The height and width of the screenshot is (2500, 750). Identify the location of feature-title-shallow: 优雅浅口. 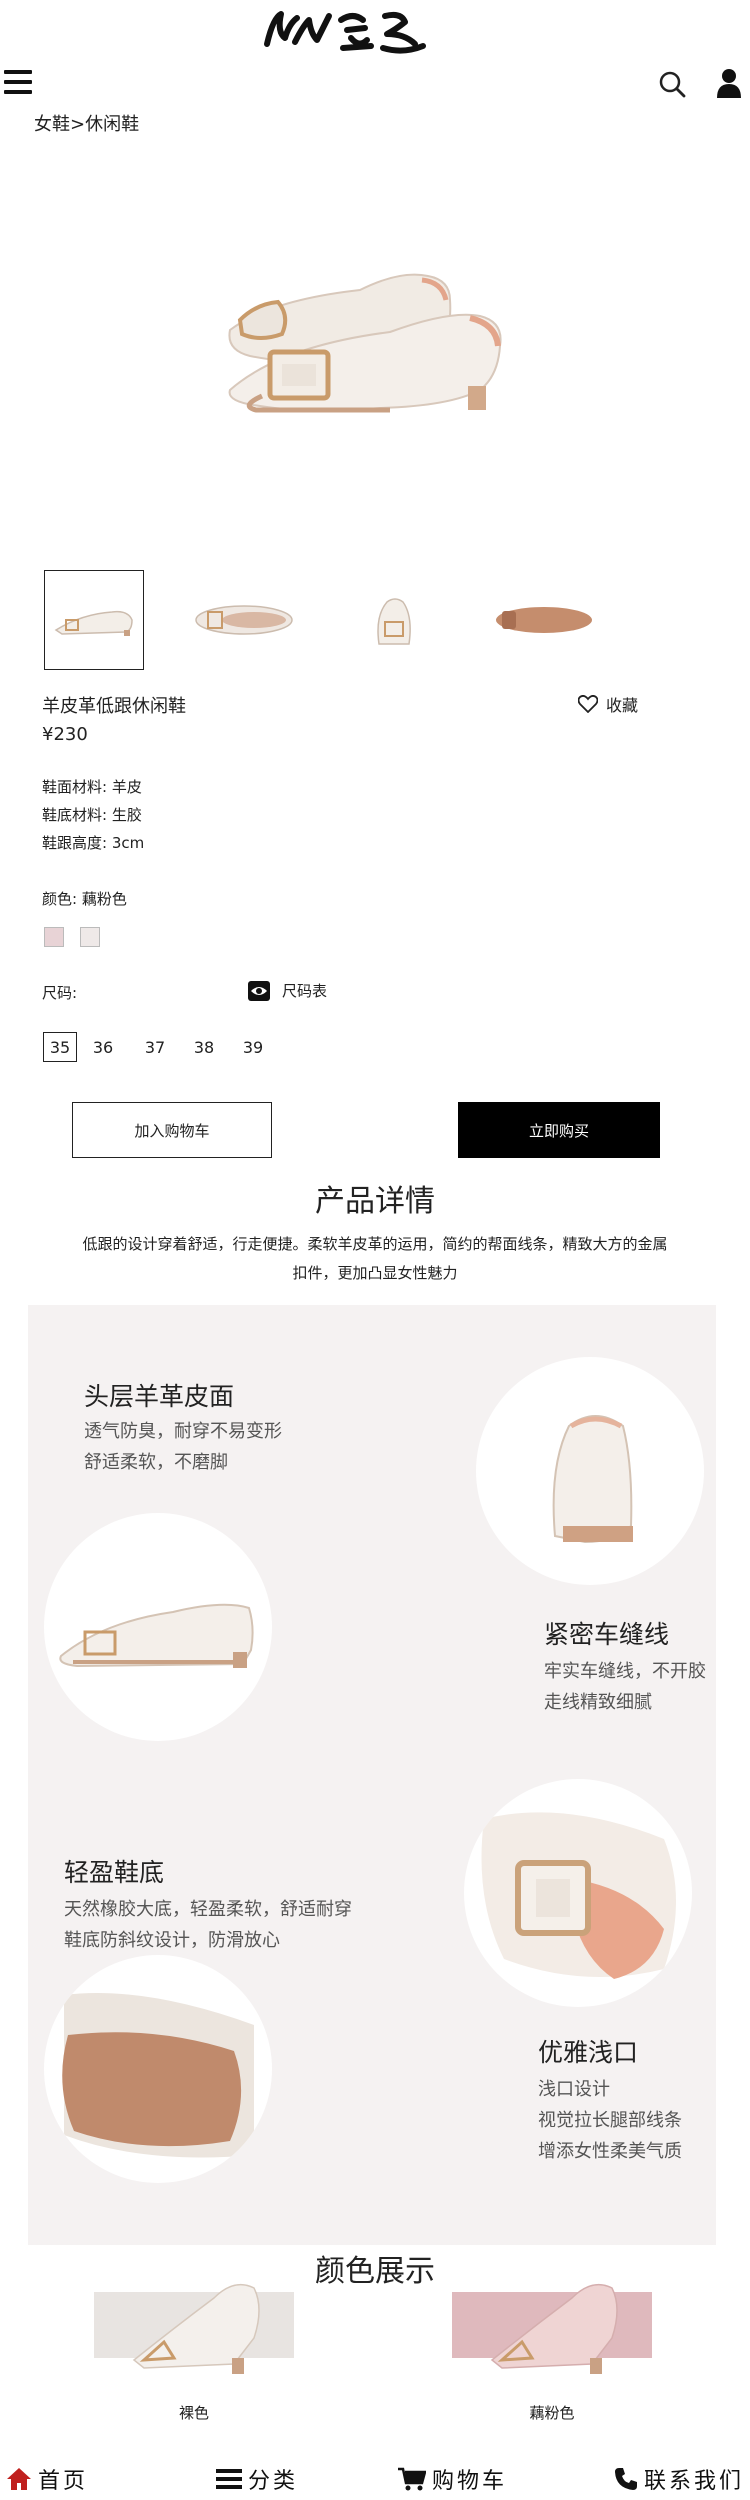
(588, 2052).